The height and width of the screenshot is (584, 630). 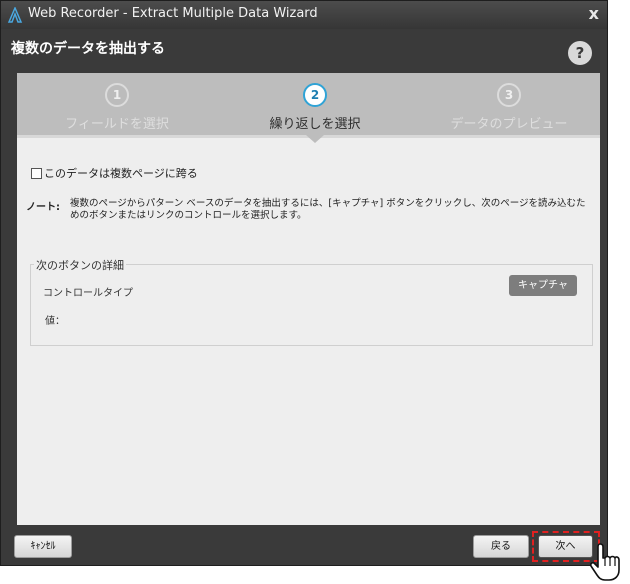 What do you see at coordinates (509, 124) in the screenshot?
I see `step-label: データのプレビュー` at bounding box center [509, 124].